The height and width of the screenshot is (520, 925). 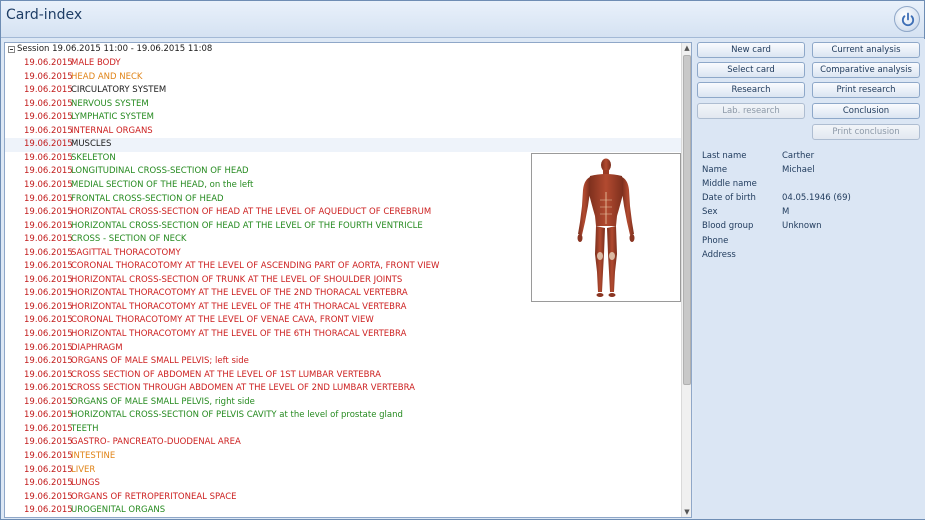 What do you see at coordinates (719, 255) in the screenshot?
I see `address-label: Address` at bounding box center [719, 255].